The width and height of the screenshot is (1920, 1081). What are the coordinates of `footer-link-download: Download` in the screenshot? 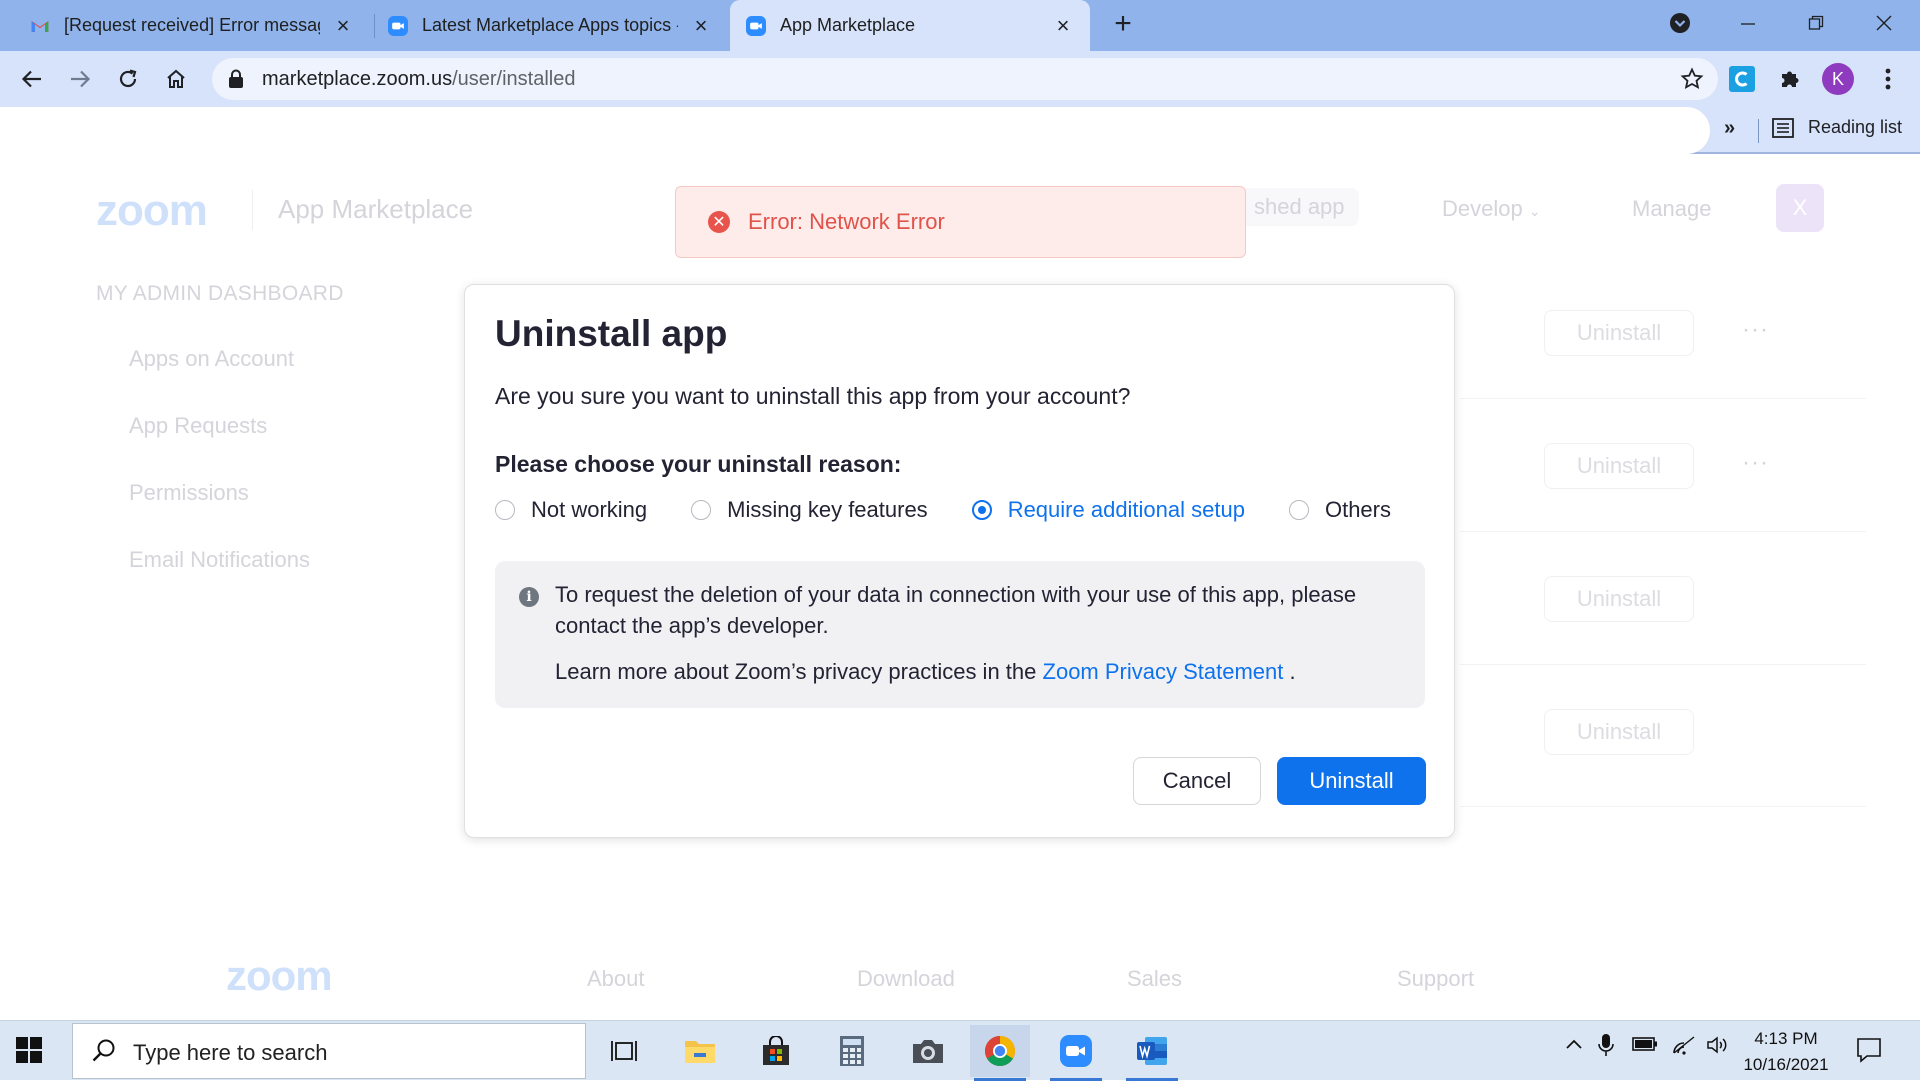 It's located at (906, 979).